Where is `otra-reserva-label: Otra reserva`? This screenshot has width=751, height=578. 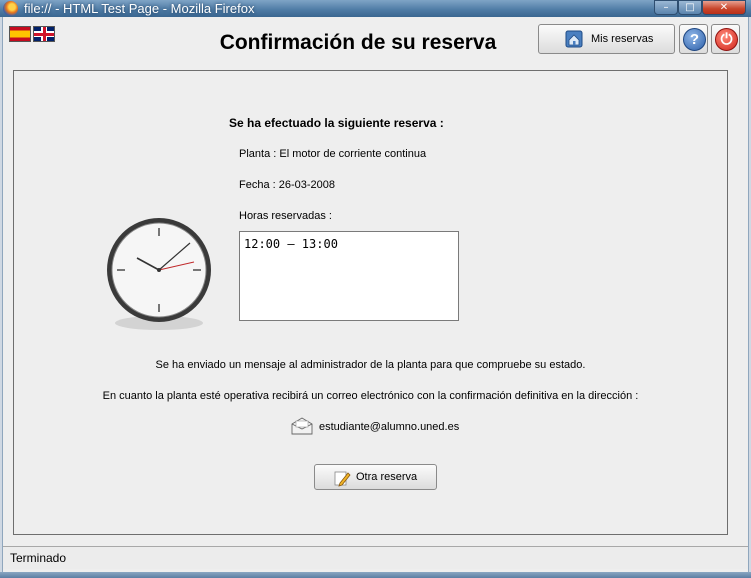
otra-reserva-label: Otra reserva is located at coordinates (387, 477).